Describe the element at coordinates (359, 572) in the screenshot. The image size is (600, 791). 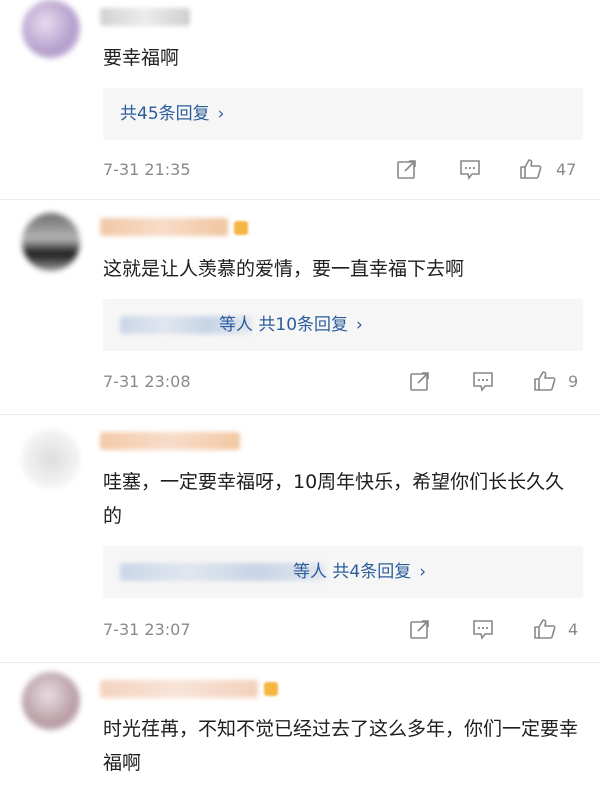
I see `reply-count-link: 等人 共4条回复 ›` at that location.